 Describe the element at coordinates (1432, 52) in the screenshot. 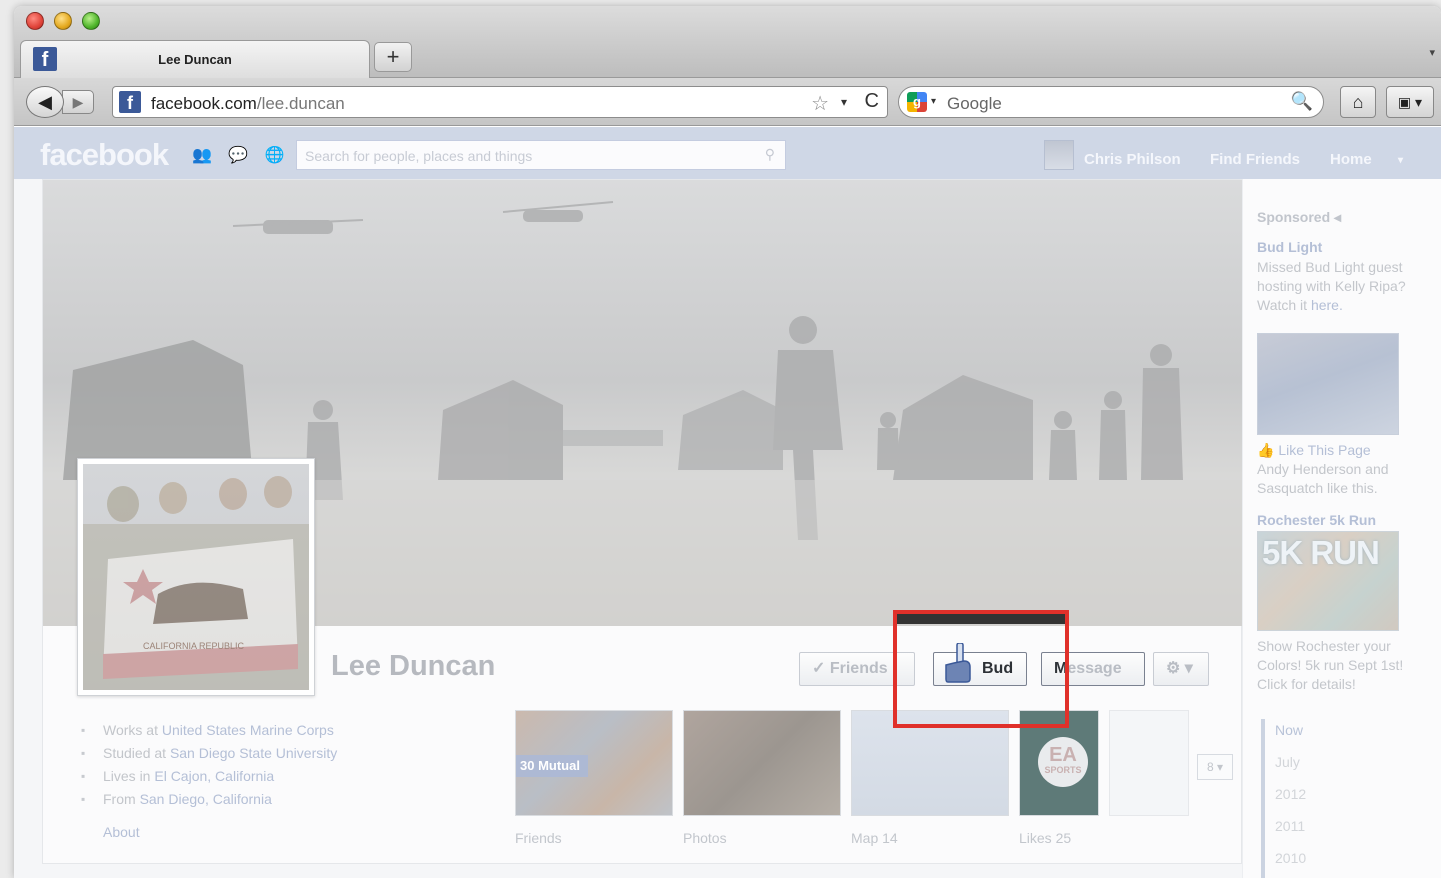

I see `tab-list-menu-icon: ▾` at that location.